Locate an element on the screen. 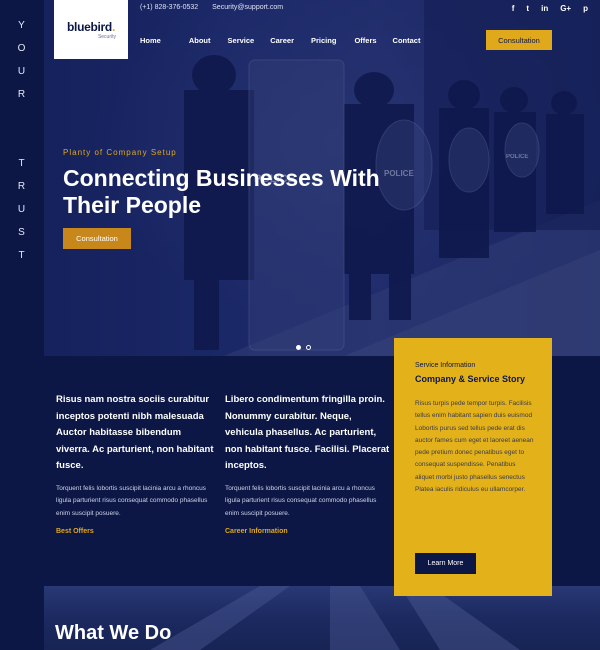 Image resolution: width=600 pixels, height=650 pixels. career-information-link: Career Information is located at coordinates (307, 531).